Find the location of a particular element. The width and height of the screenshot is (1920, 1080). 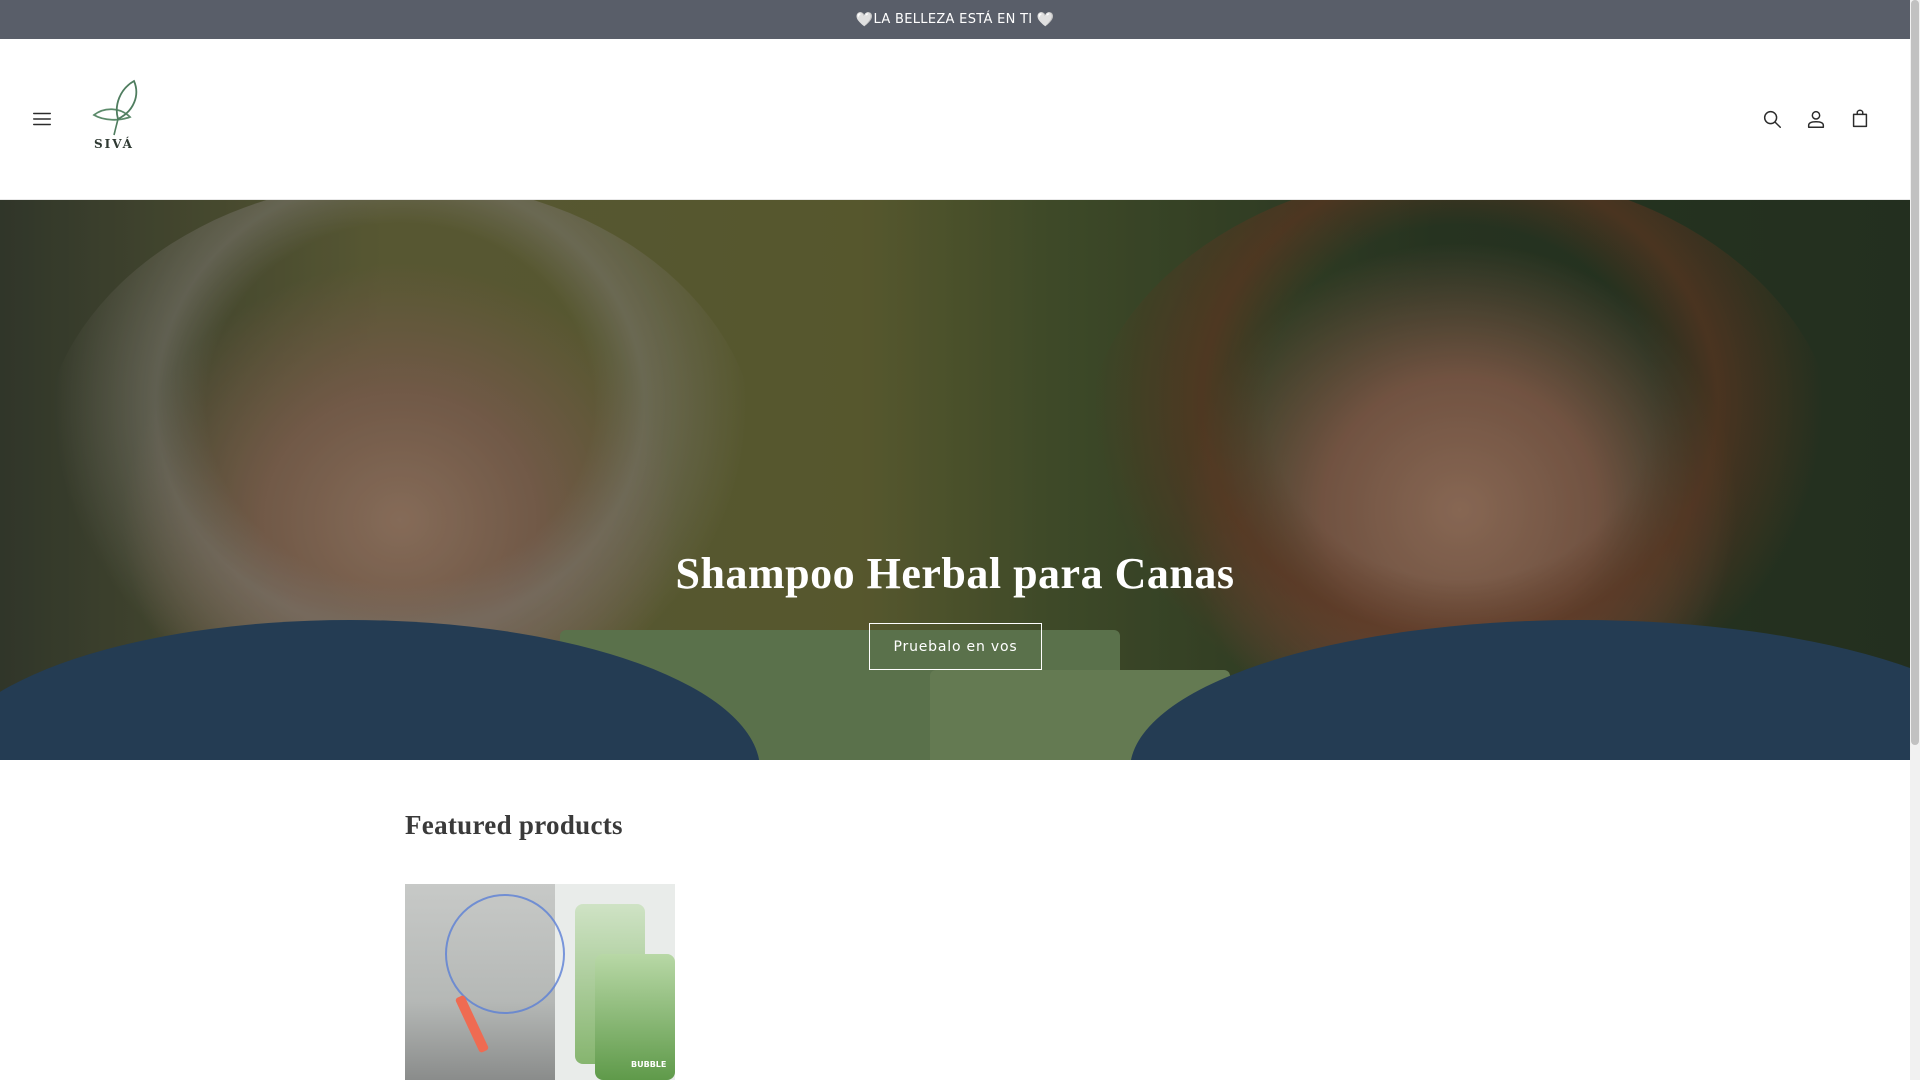

leaf-logo-icon is located at coordinates (115, 107).